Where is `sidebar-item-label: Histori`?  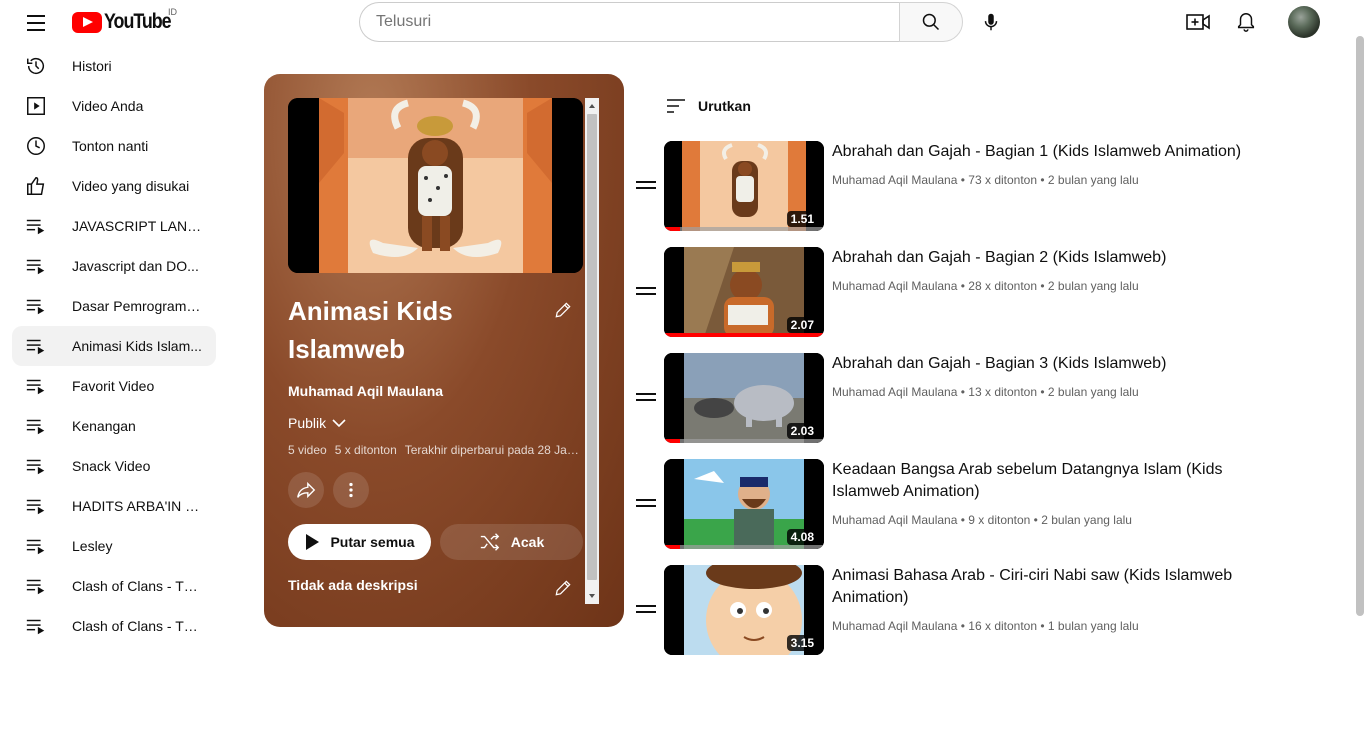
sidebar-item-label: Histori is located at coordinates (92, 66).